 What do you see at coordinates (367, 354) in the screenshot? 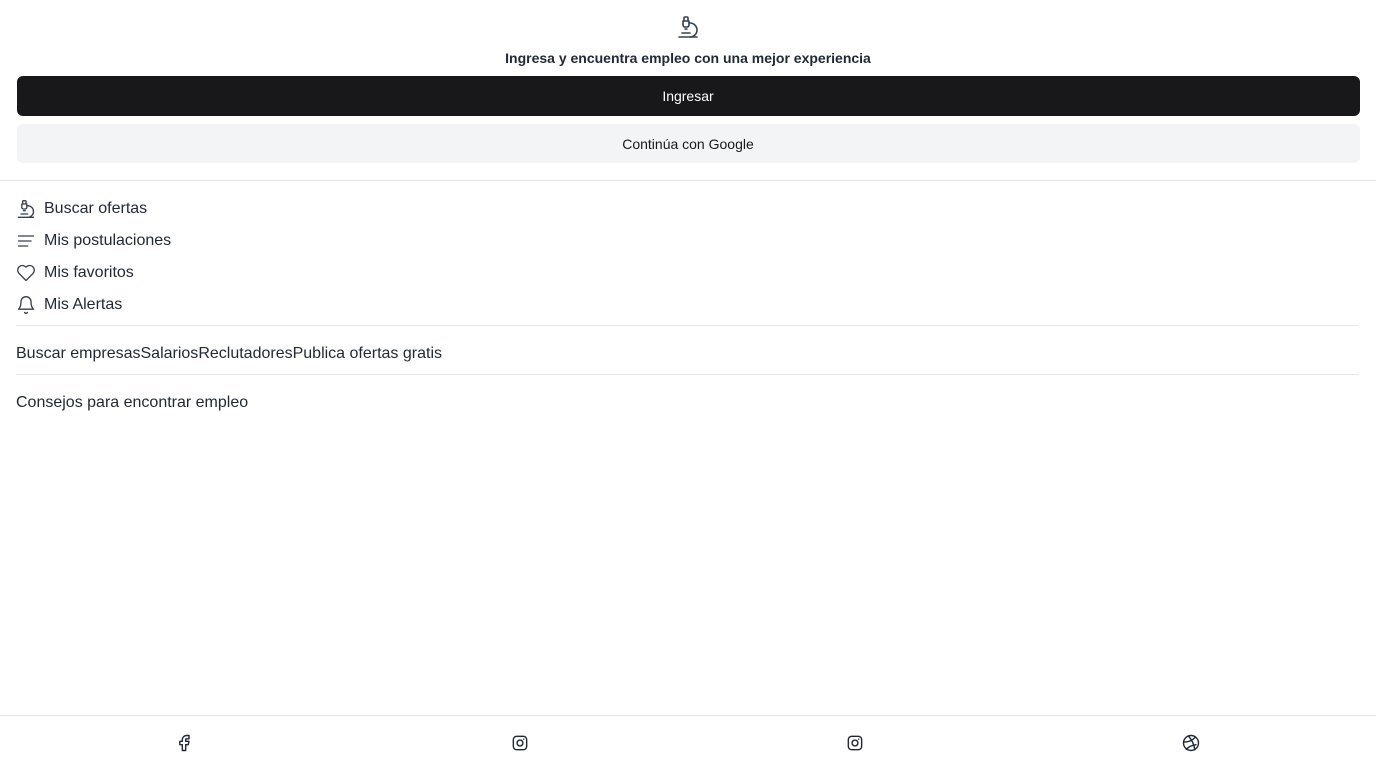
I see `link-publica-ofertas: Publica ofertas gratis` at bounding box center [367, 354].